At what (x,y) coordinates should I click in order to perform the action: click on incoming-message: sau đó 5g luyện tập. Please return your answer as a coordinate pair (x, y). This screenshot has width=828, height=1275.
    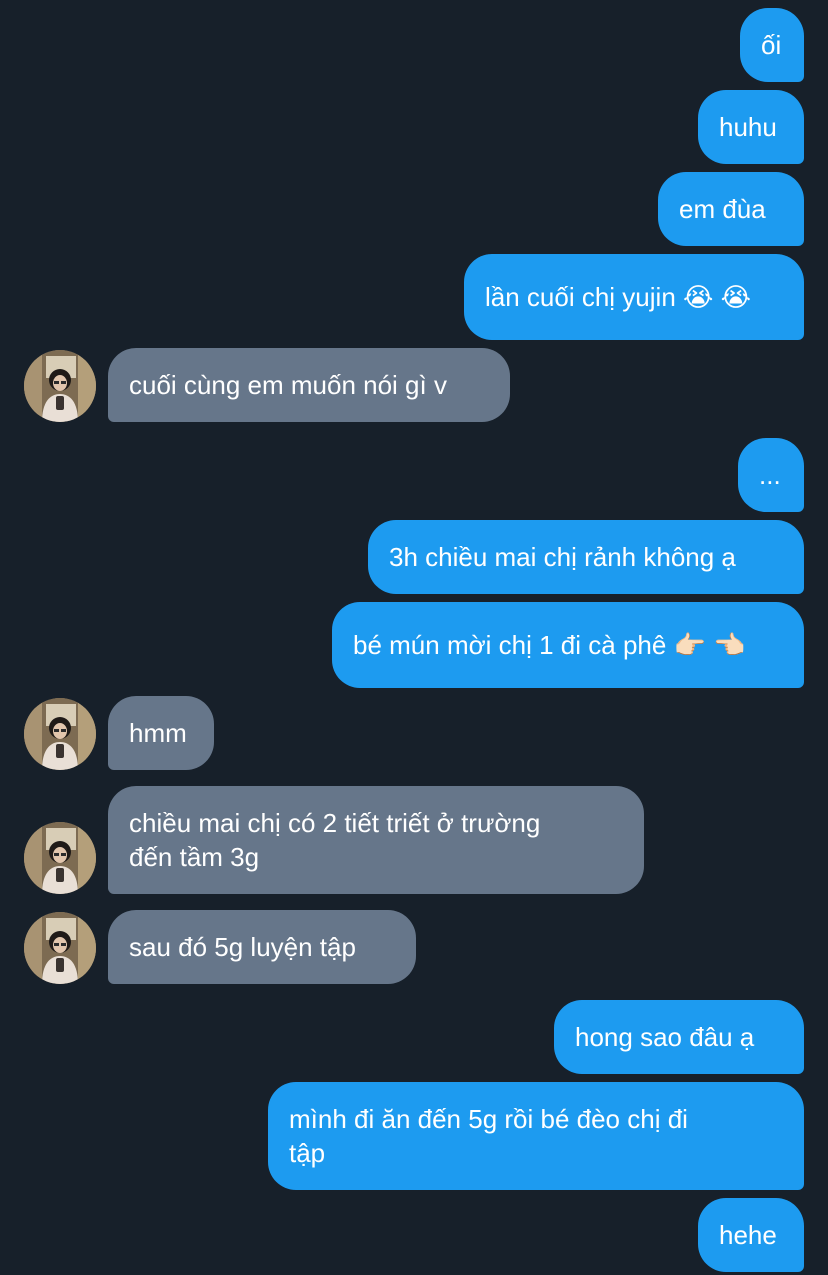
    Looking at the image, I should click on (262, 947).